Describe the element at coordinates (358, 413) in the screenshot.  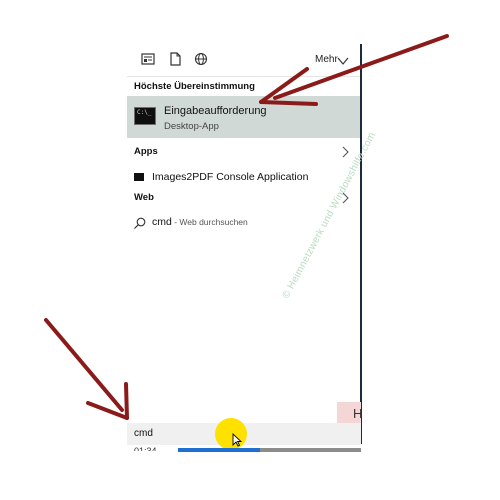
I see `side-tile-letter: H` at that location.